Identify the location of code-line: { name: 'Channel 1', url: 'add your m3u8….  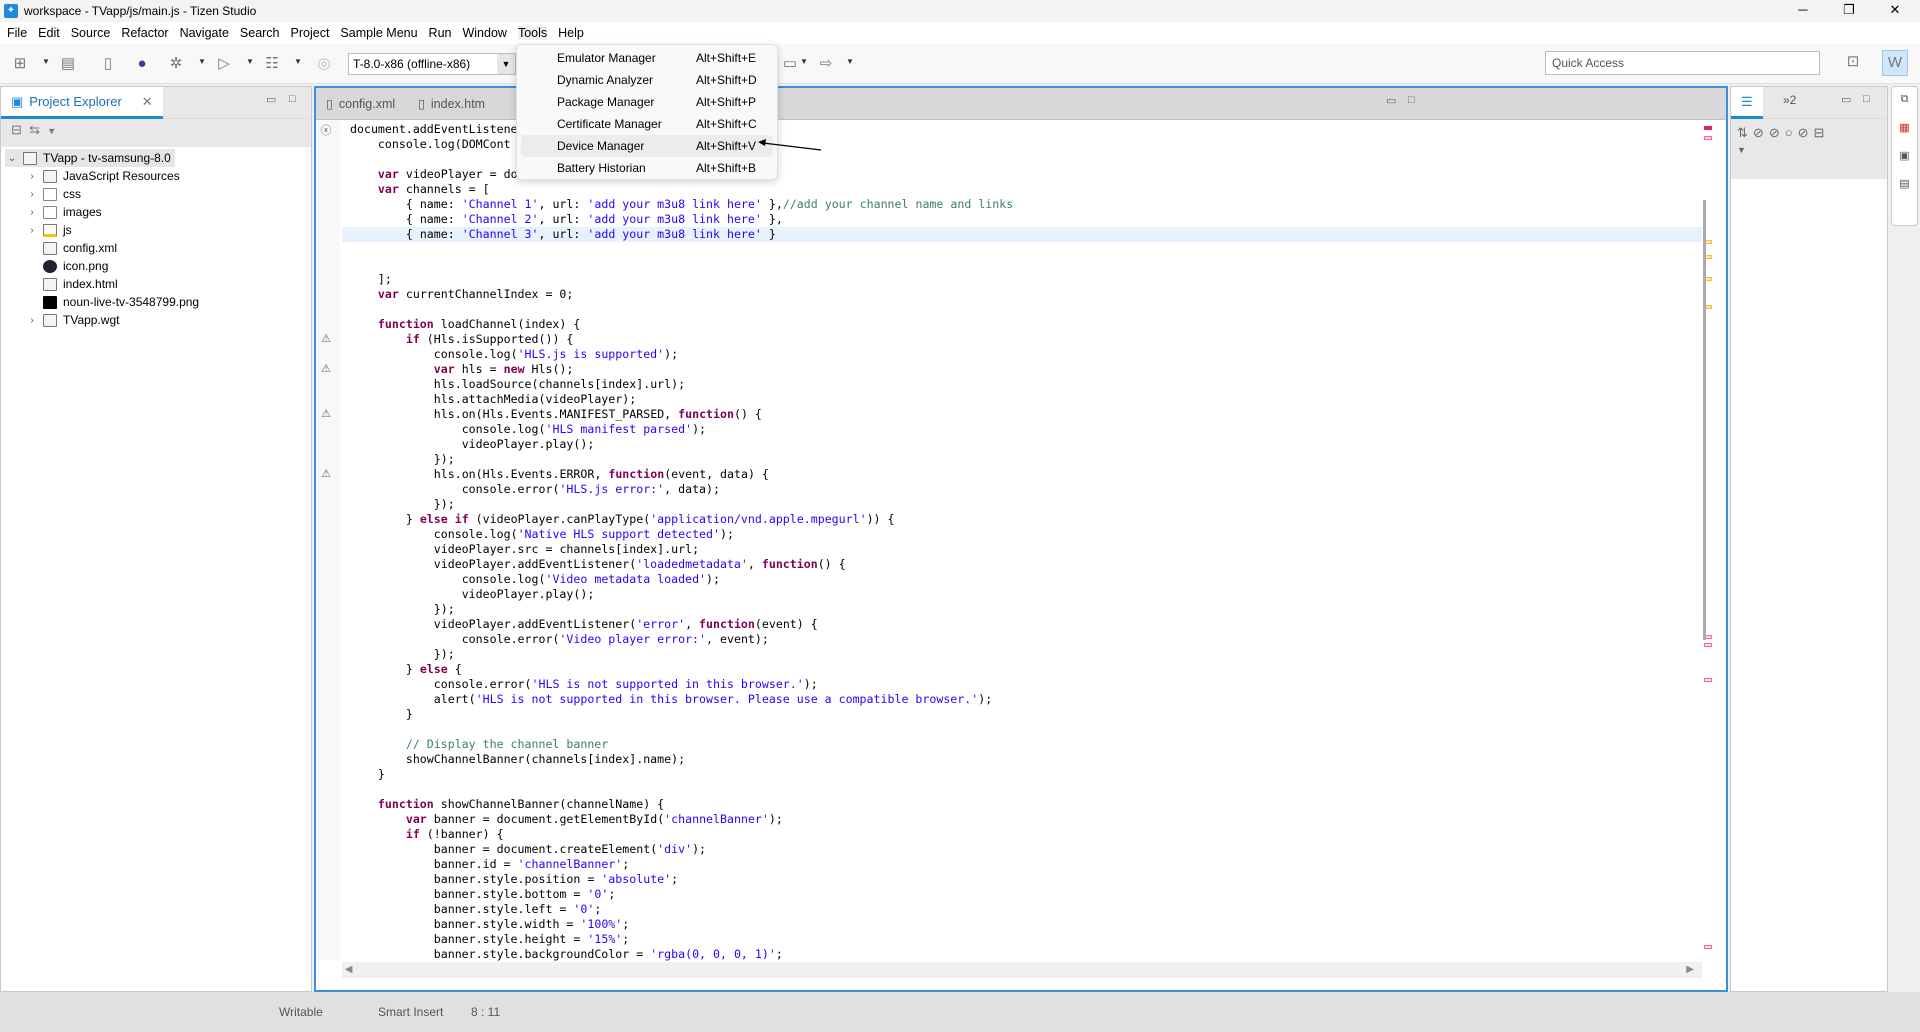
(1022, 204).